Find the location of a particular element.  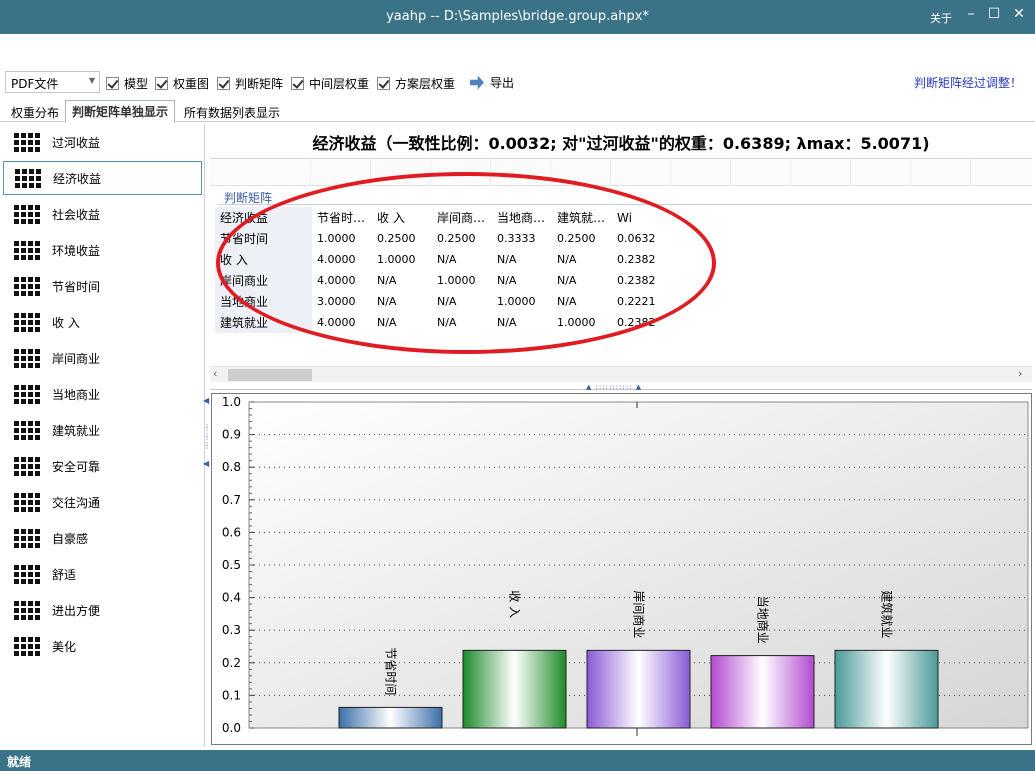

tab-weight-distribution: 权重分布 is located at coordinates (35, 112).